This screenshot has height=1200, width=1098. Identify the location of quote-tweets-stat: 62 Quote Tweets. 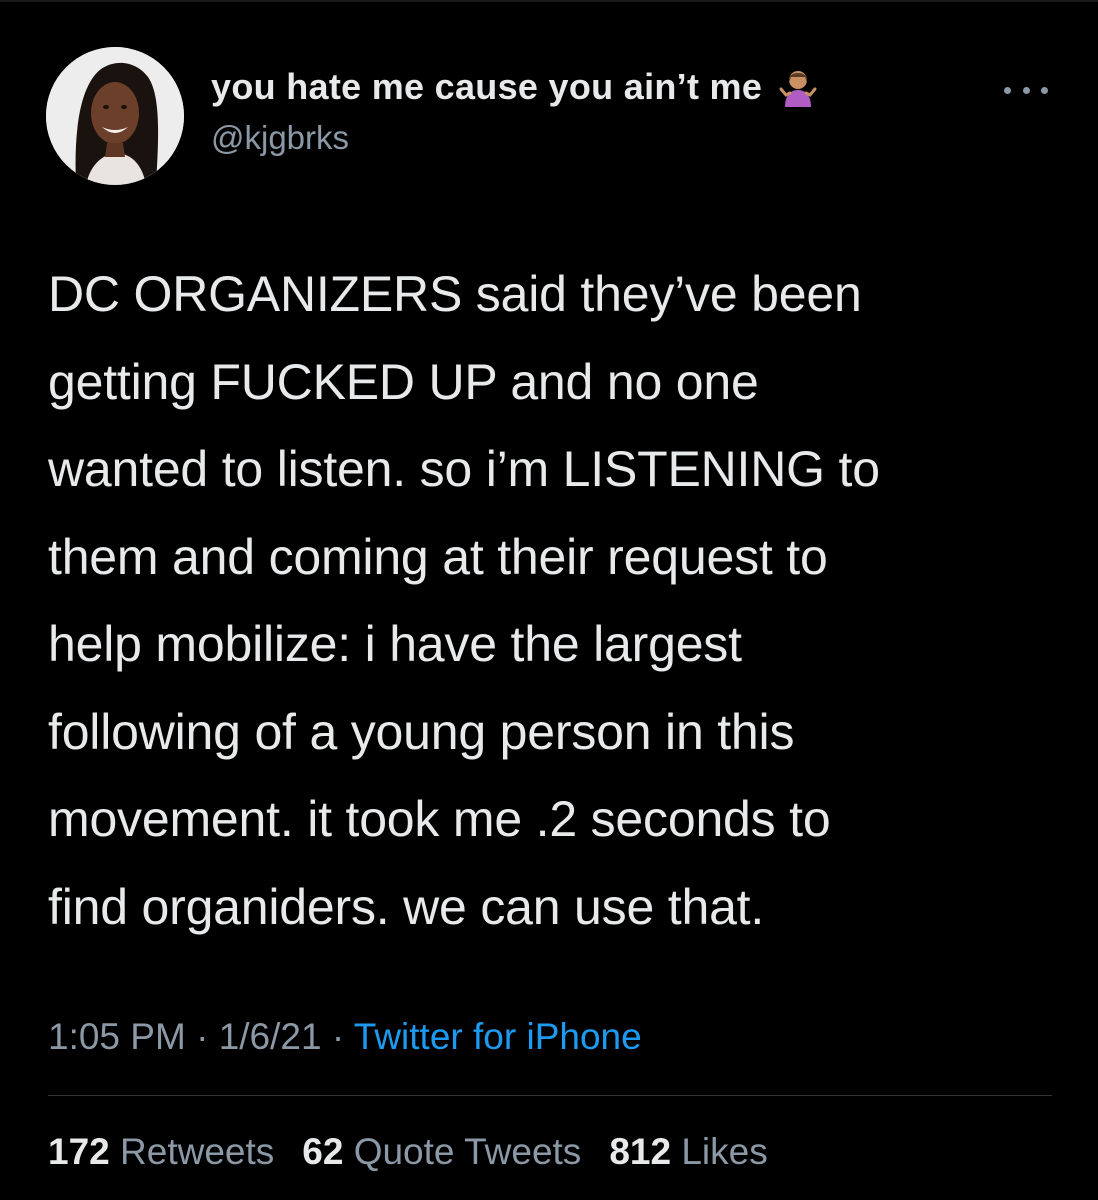
(441, 1152).